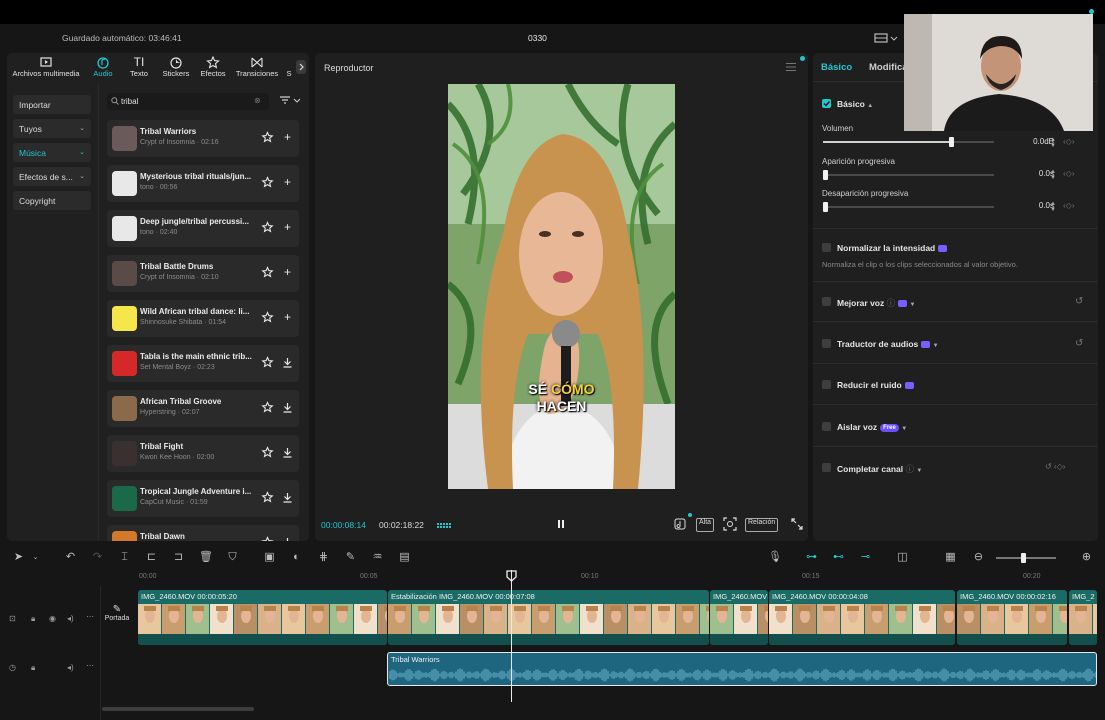 The height and width of the screenshot is (720, 1105). Describe the element at coordinates (548, 617) in the screenshot. I see `video-clip: Estabilización IMG_2460.MOV 00:00:07:08` at that location.